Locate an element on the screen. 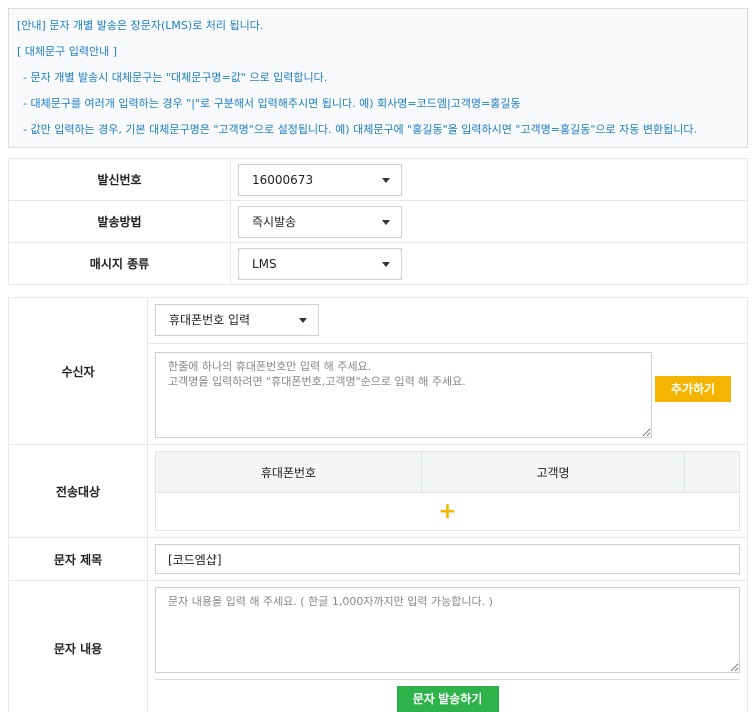 The width and height of the screenshot is (755, 712). add-recipient-button: 추가하기 is located at coordinates (693, 389).